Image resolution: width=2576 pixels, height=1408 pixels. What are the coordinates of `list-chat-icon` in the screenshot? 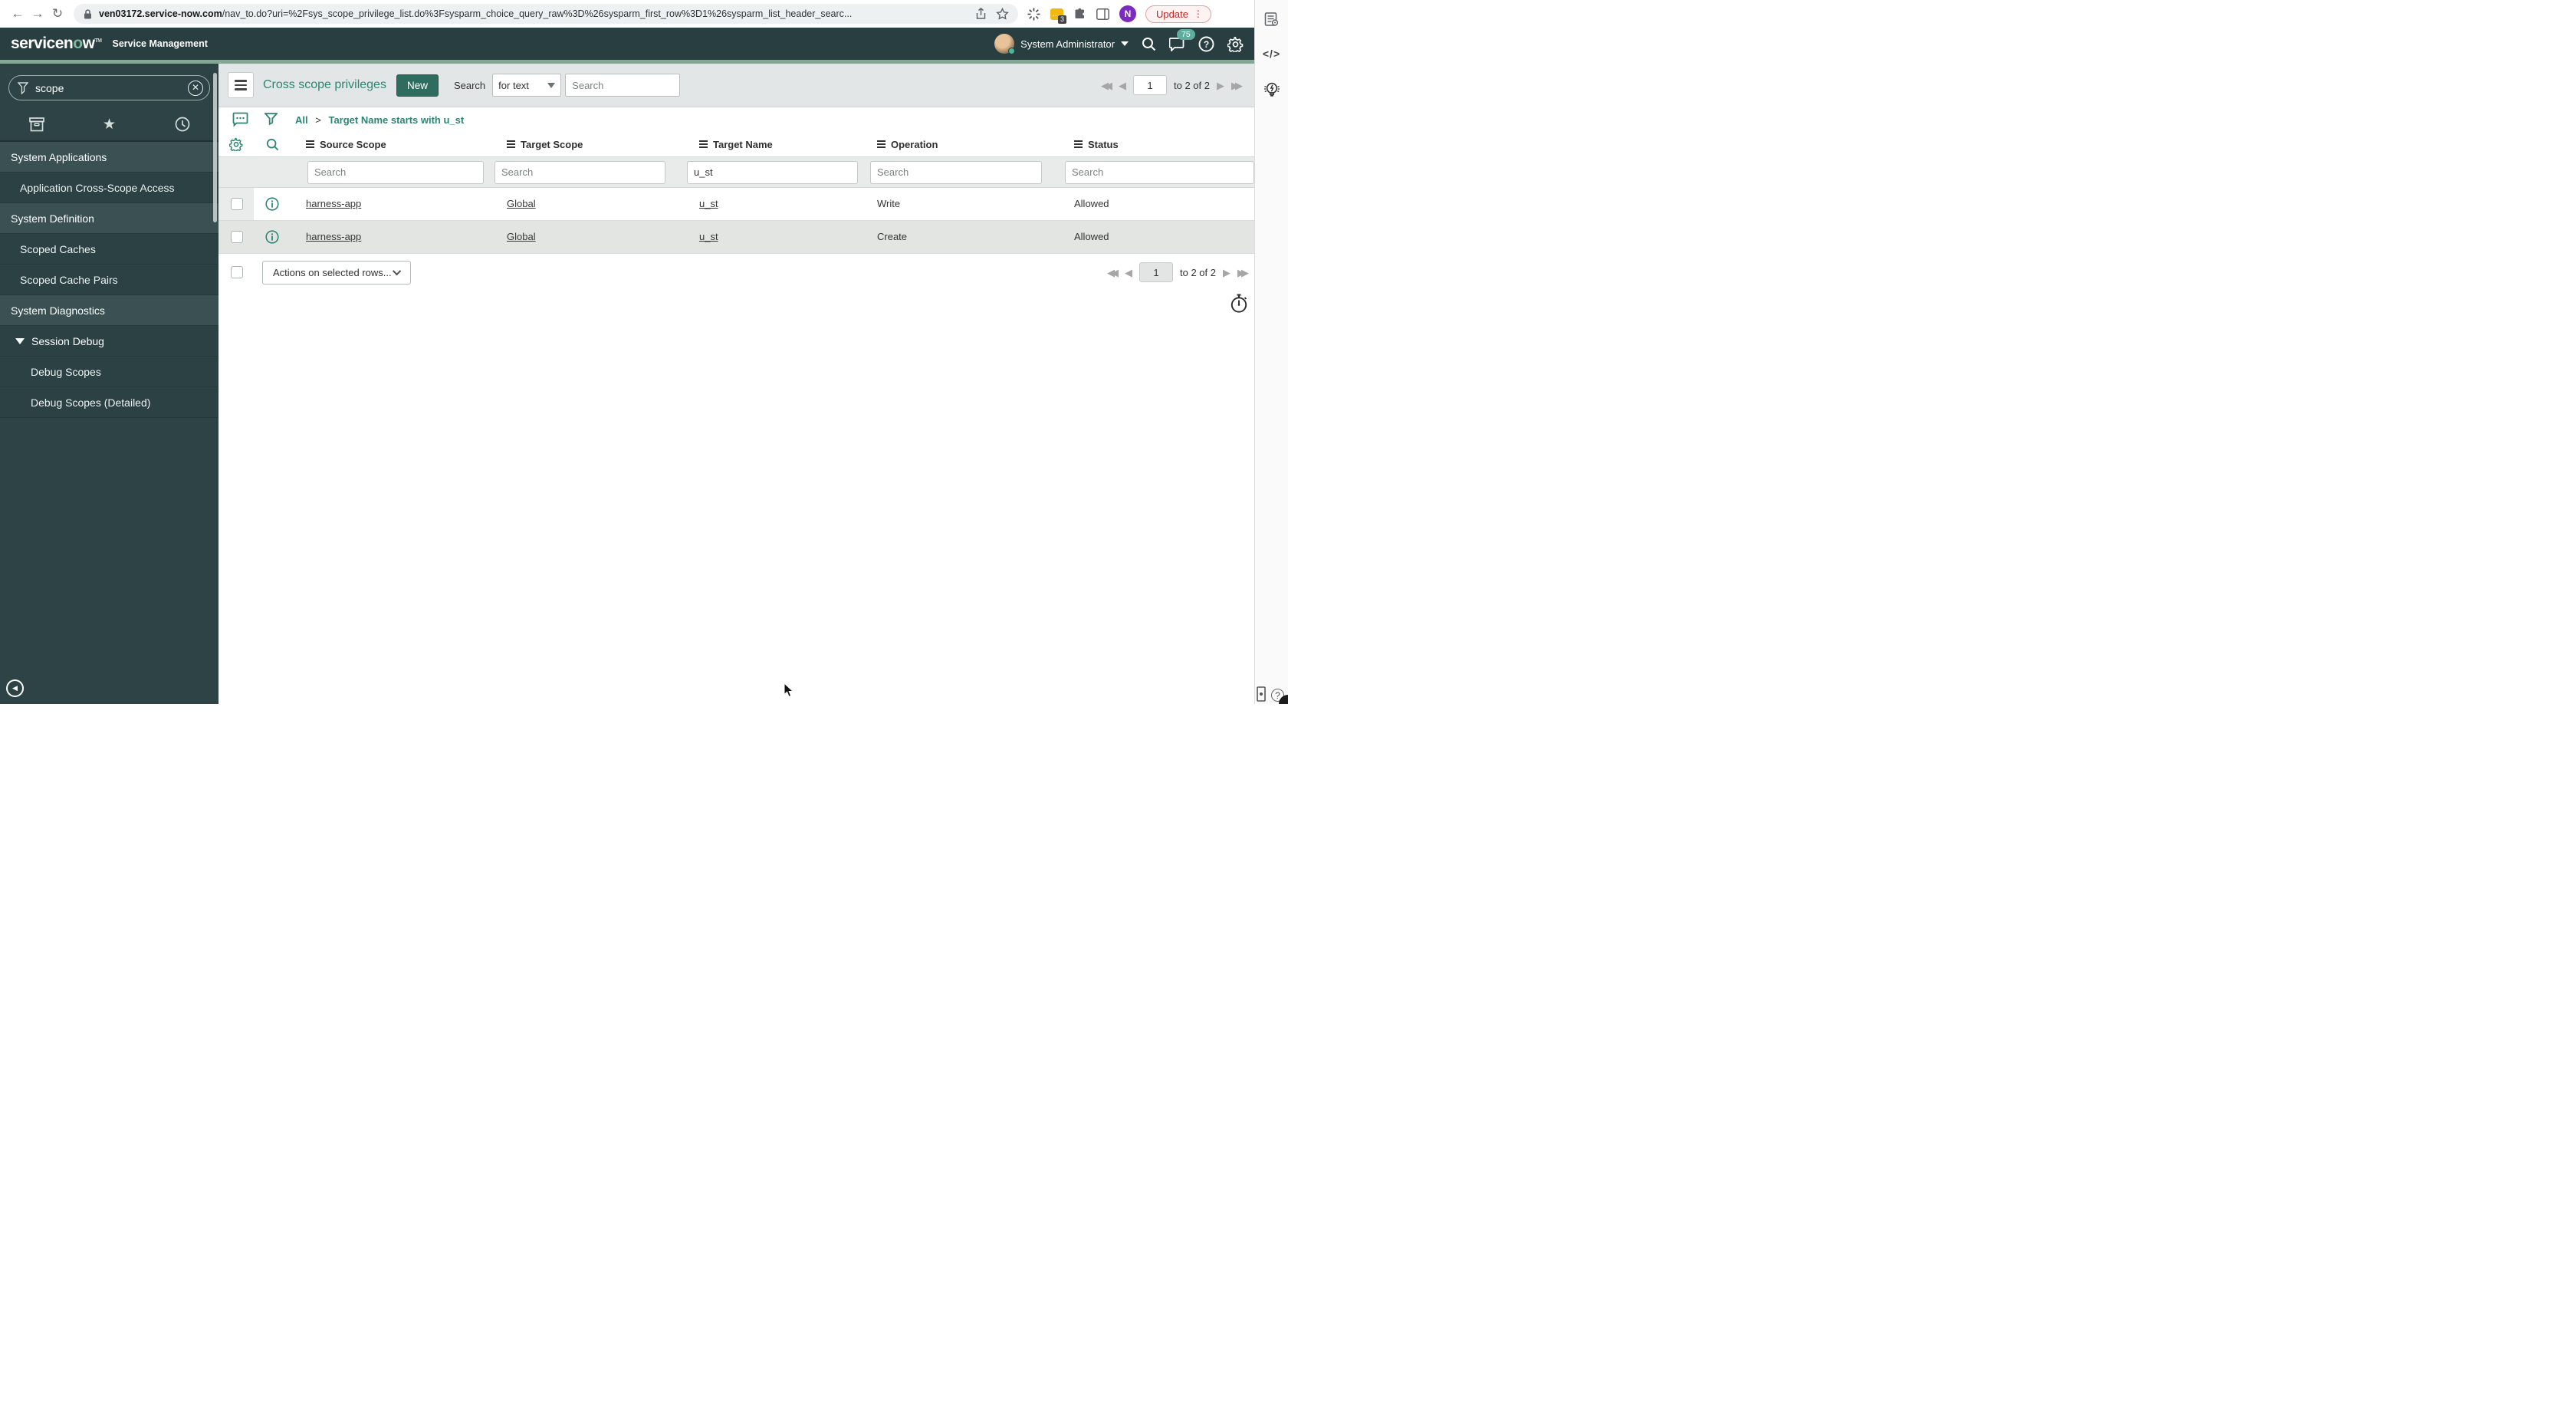 It's located at (240, 119).